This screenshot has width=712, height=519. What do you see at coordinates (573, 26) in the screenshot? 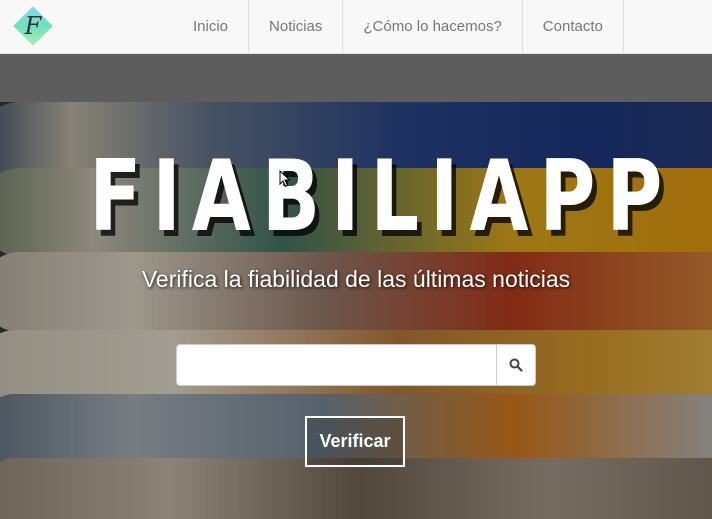
I see `nav-contacto: Contacto` at bounding box center [573, 26].